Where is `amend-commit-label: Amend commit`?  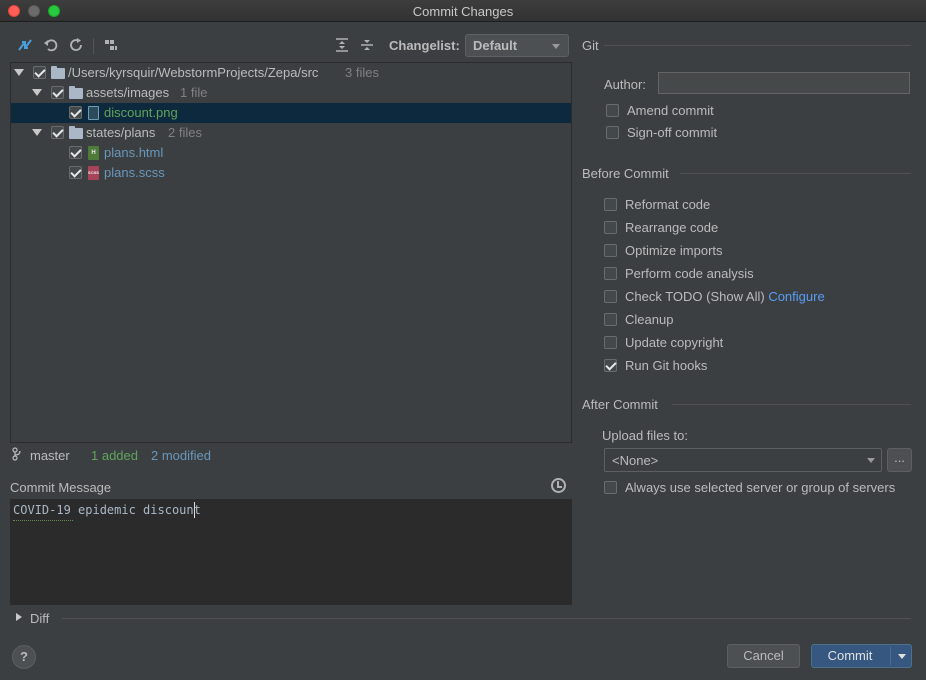 amend-commit-label: Amend commit is located at coordinates (670, 110).